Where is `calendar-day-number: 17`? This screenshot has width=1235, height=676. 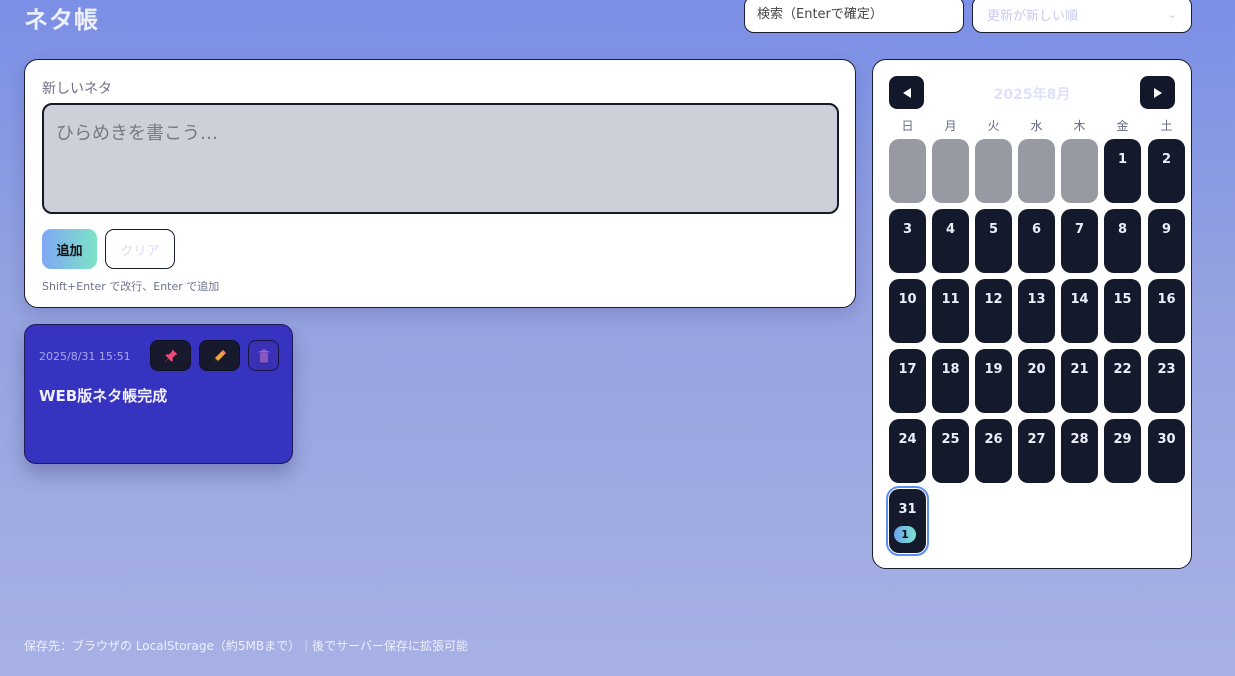 calendar-day-number: 17 is located at coordinates (907, 369).